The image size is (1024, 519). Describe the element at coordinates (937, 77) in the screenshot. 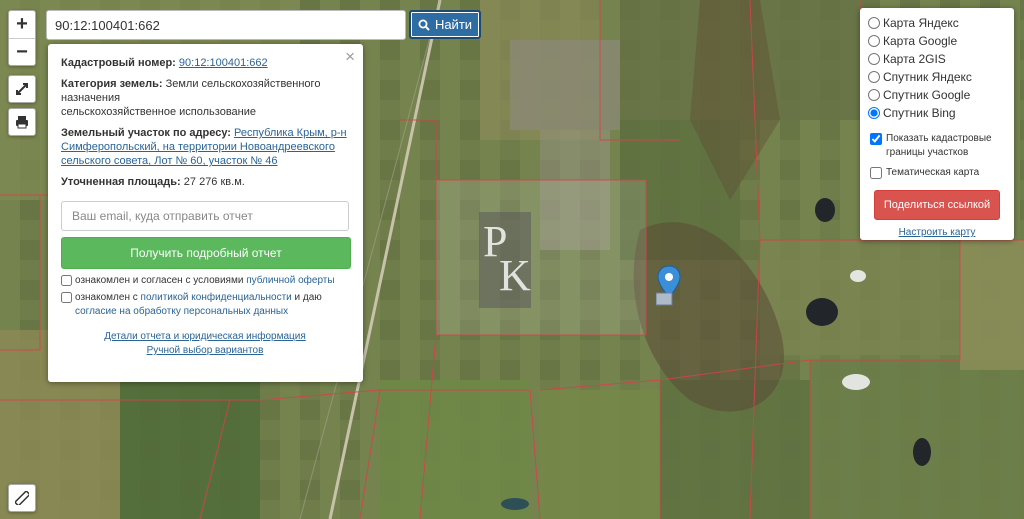

I see `layer-option-yandex-satellite: Спутник Яндекс` at that location.